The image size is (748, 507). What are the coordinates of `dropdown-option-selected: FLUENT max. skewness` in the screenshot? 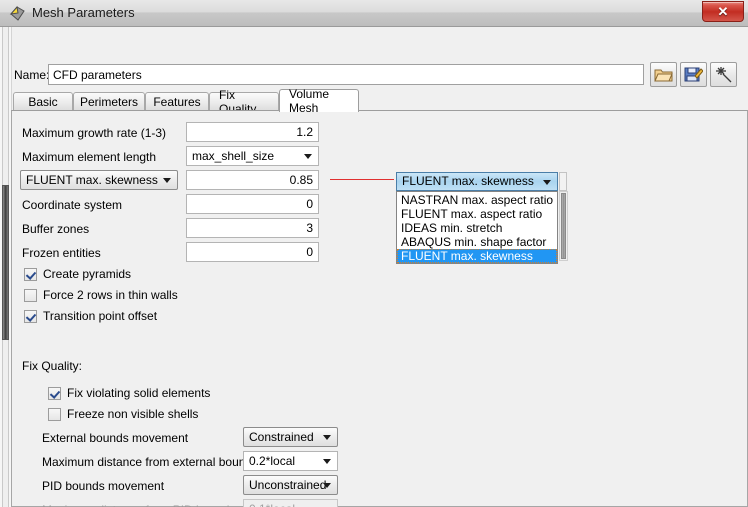 It's located at (477, 256).